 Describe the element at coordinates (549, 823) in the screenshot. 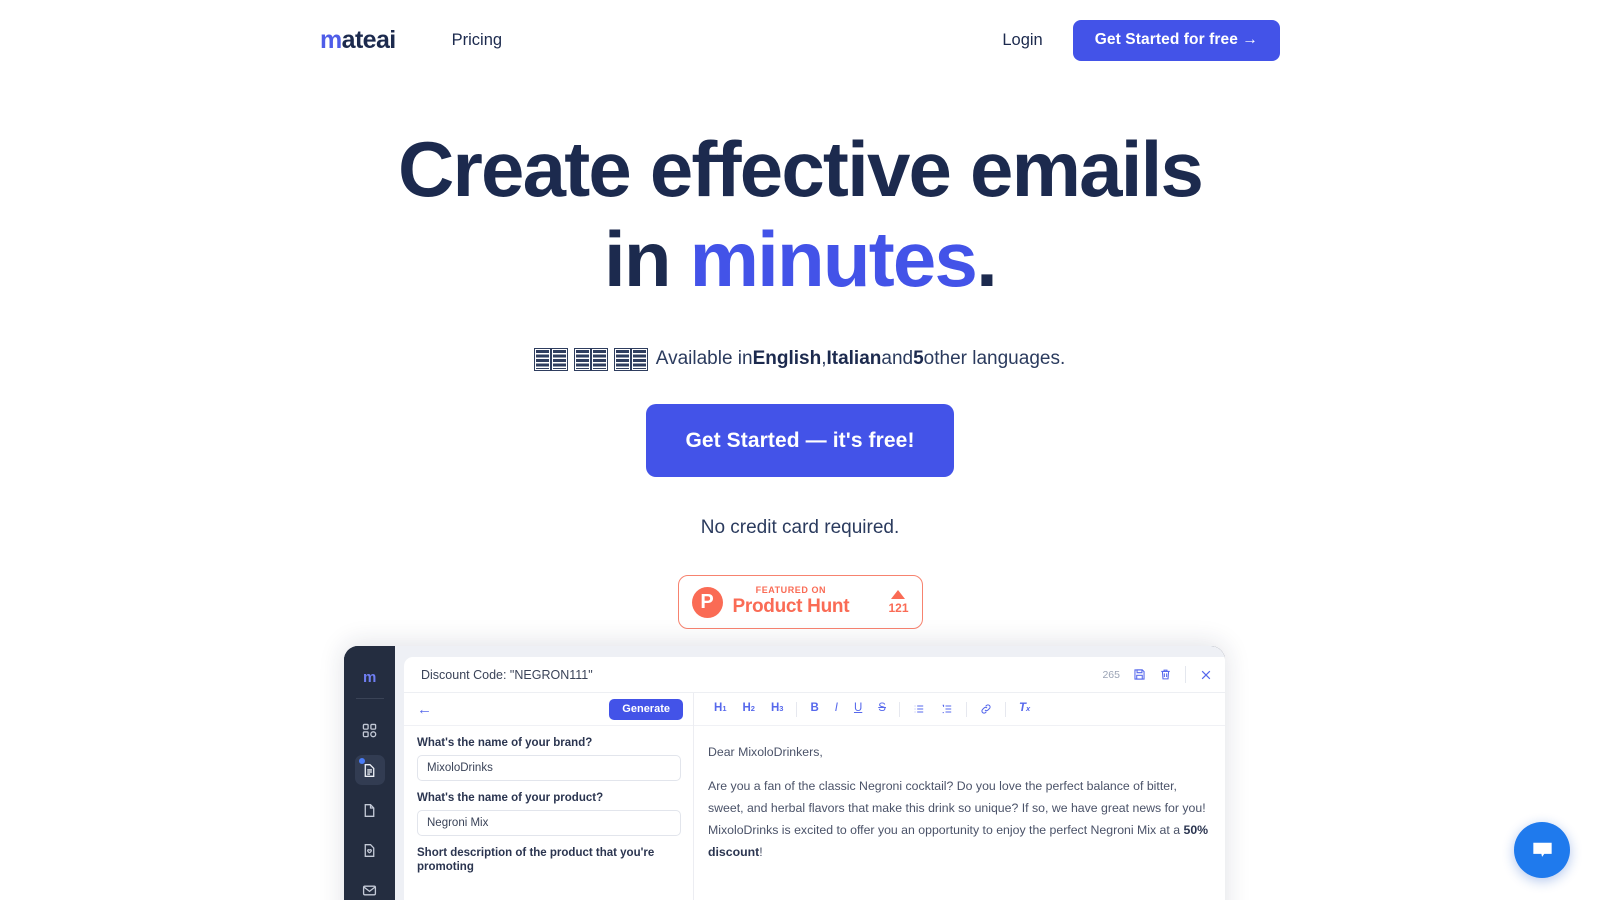

I see `product-name-input` at that location.